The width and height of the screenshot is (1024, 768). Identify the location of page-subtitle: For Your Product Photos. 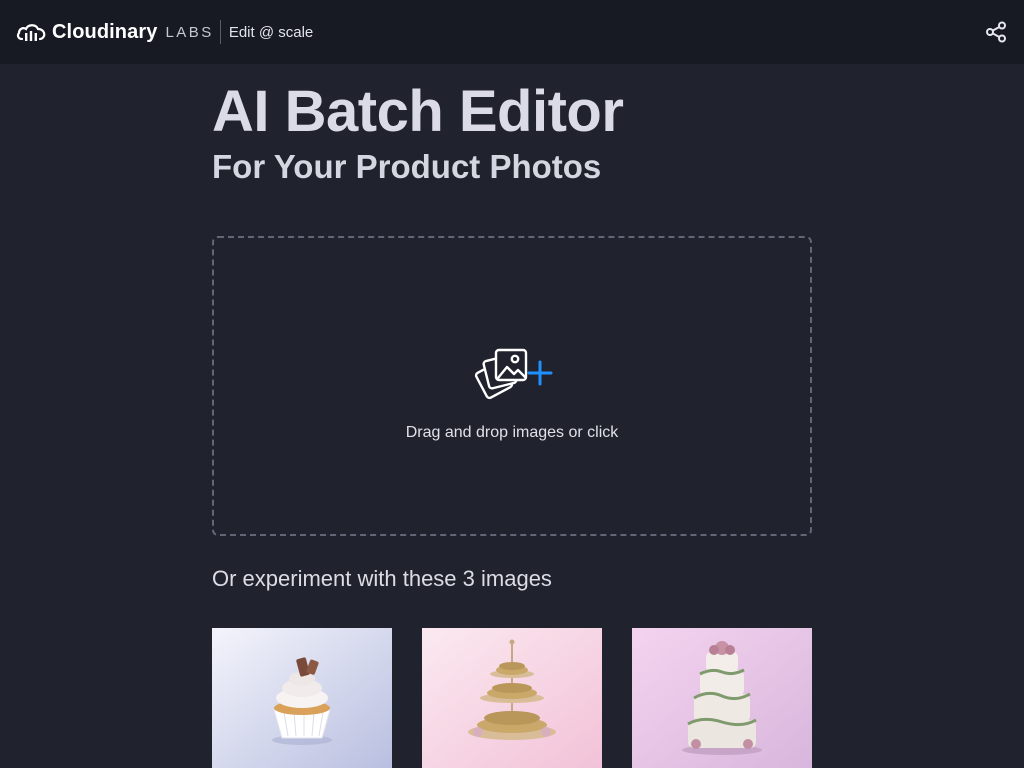
(407, 166).